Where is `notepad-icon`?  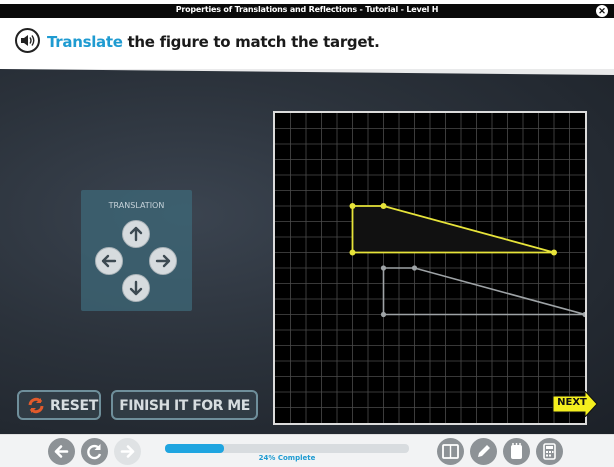 notepad-icon is located at coordinates (516, 451).